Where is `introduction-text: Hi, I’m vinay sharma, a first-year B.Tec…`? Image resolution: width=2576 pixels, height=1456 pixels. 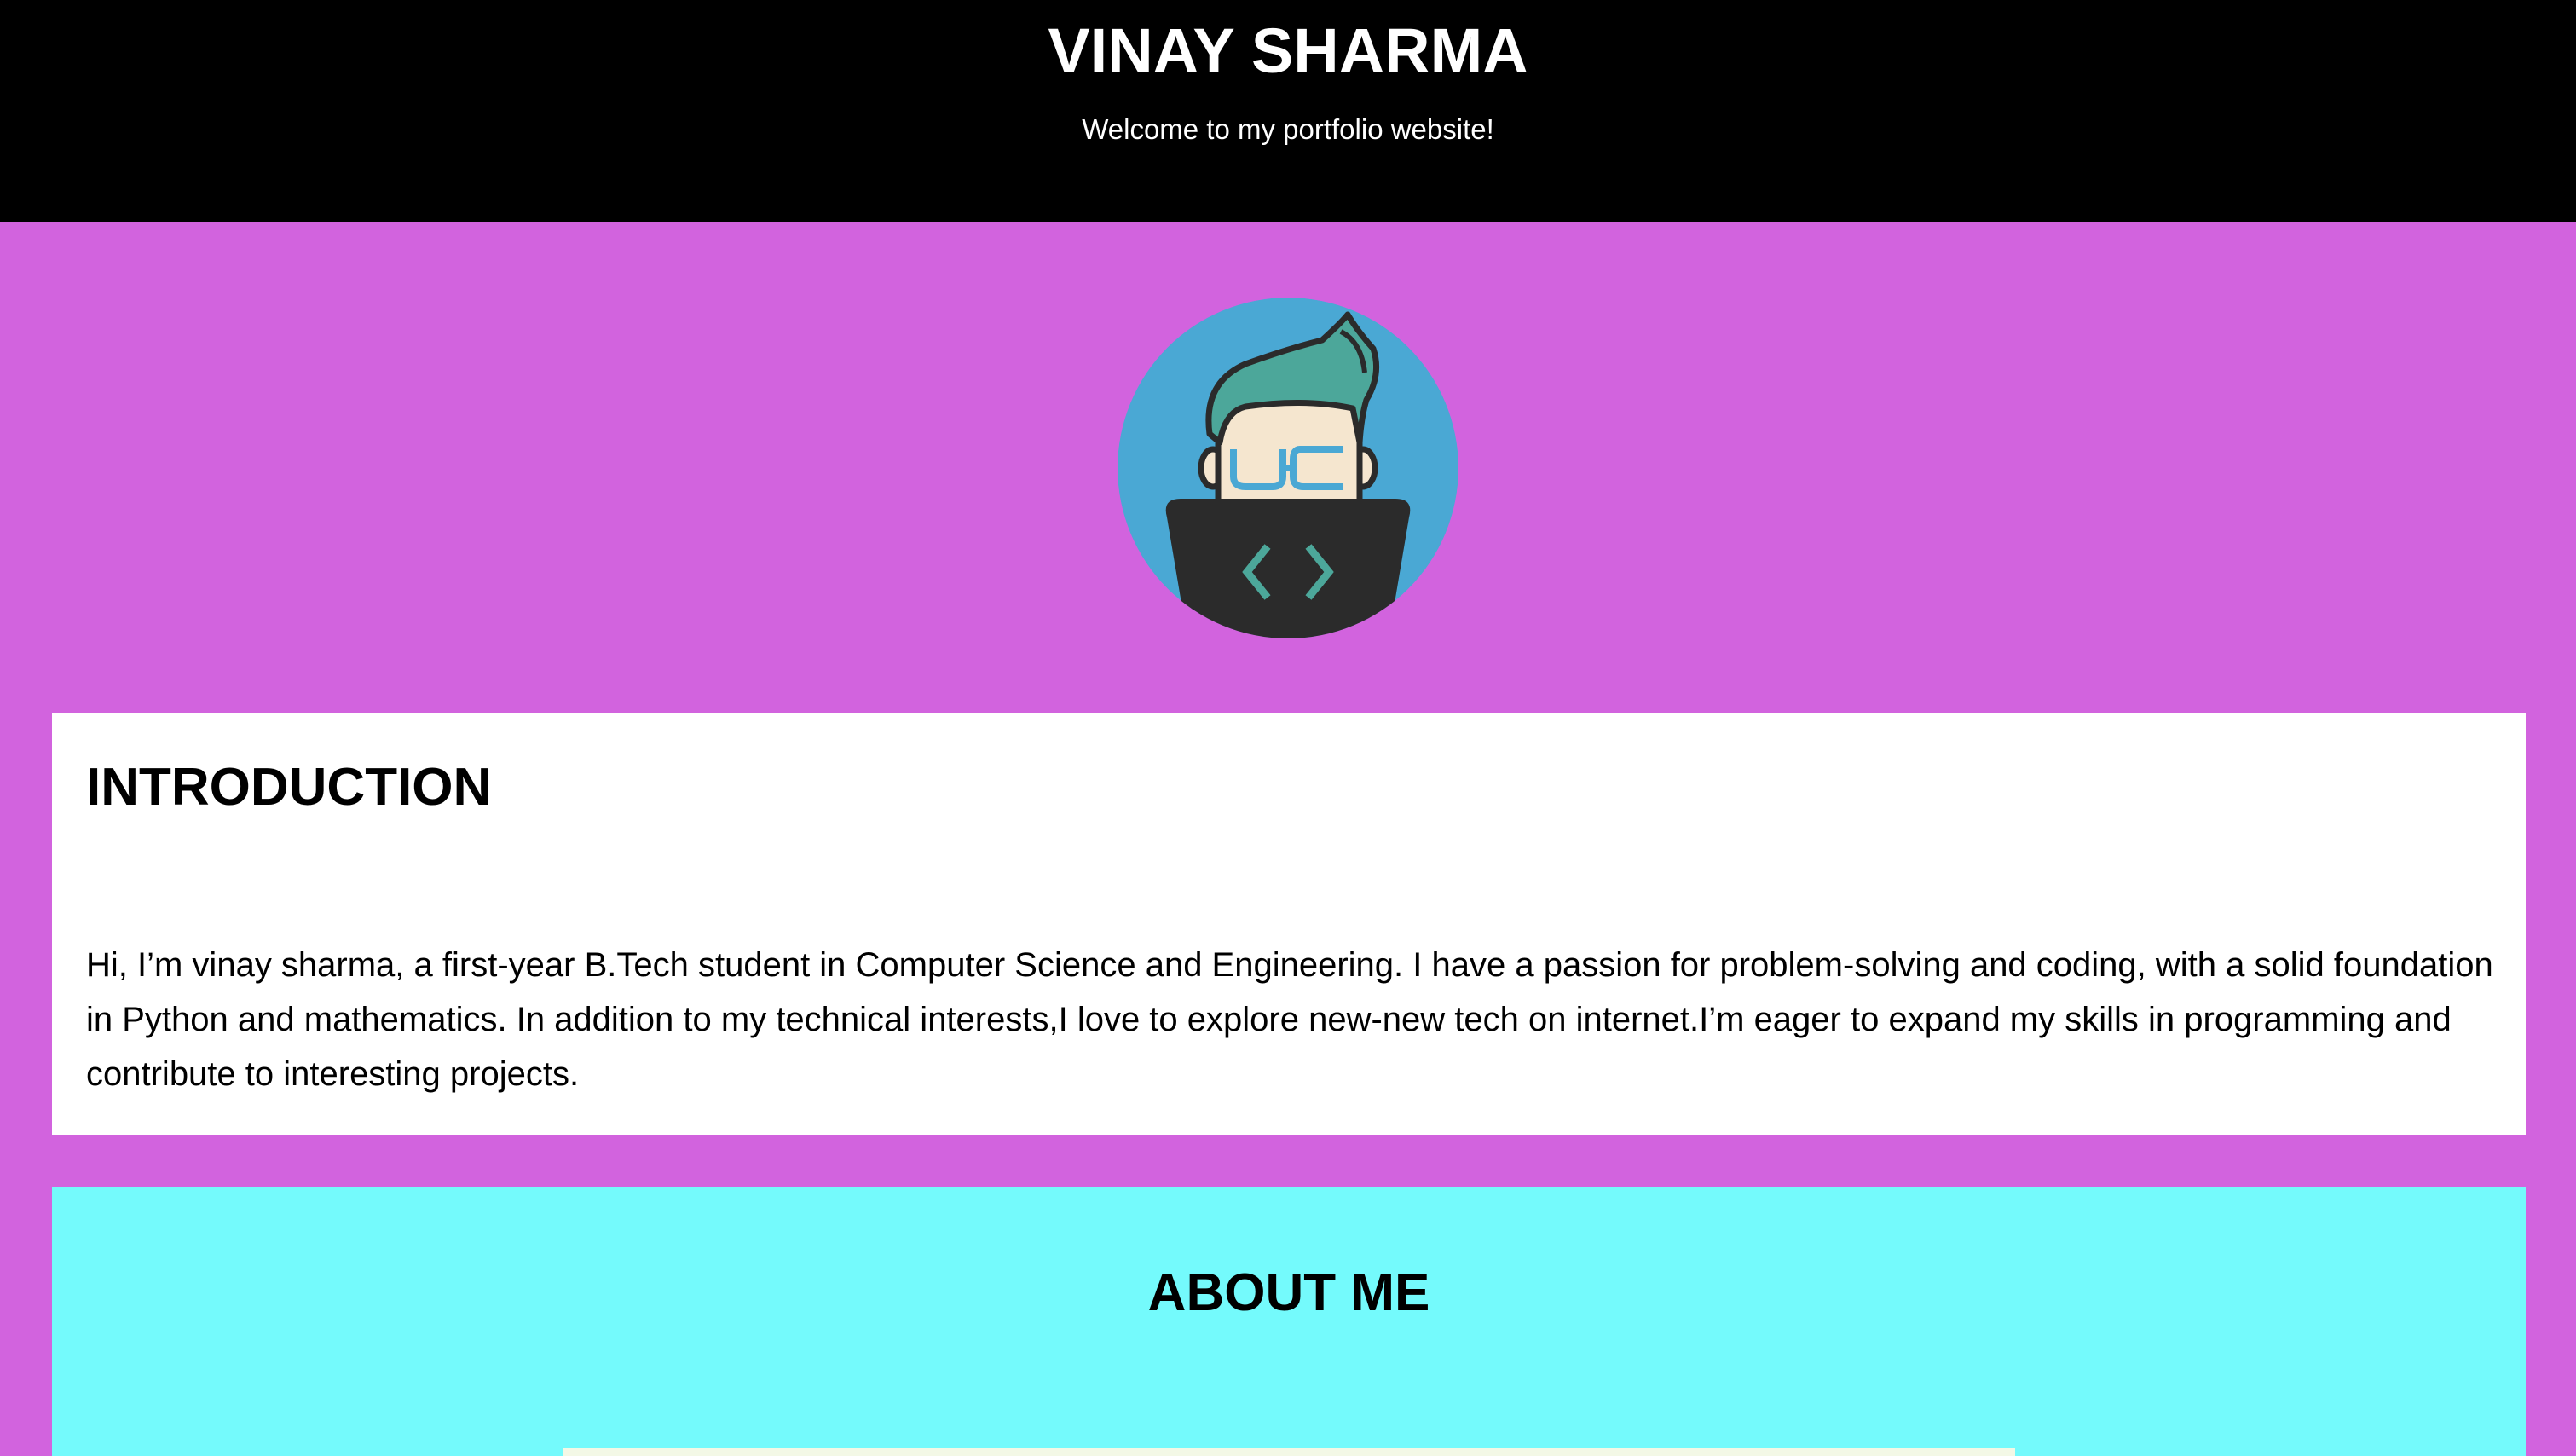
introduction-text: Hi, I’m vinay sharma, a first-year B.Tec… is located at coordinates (1289, 1019).